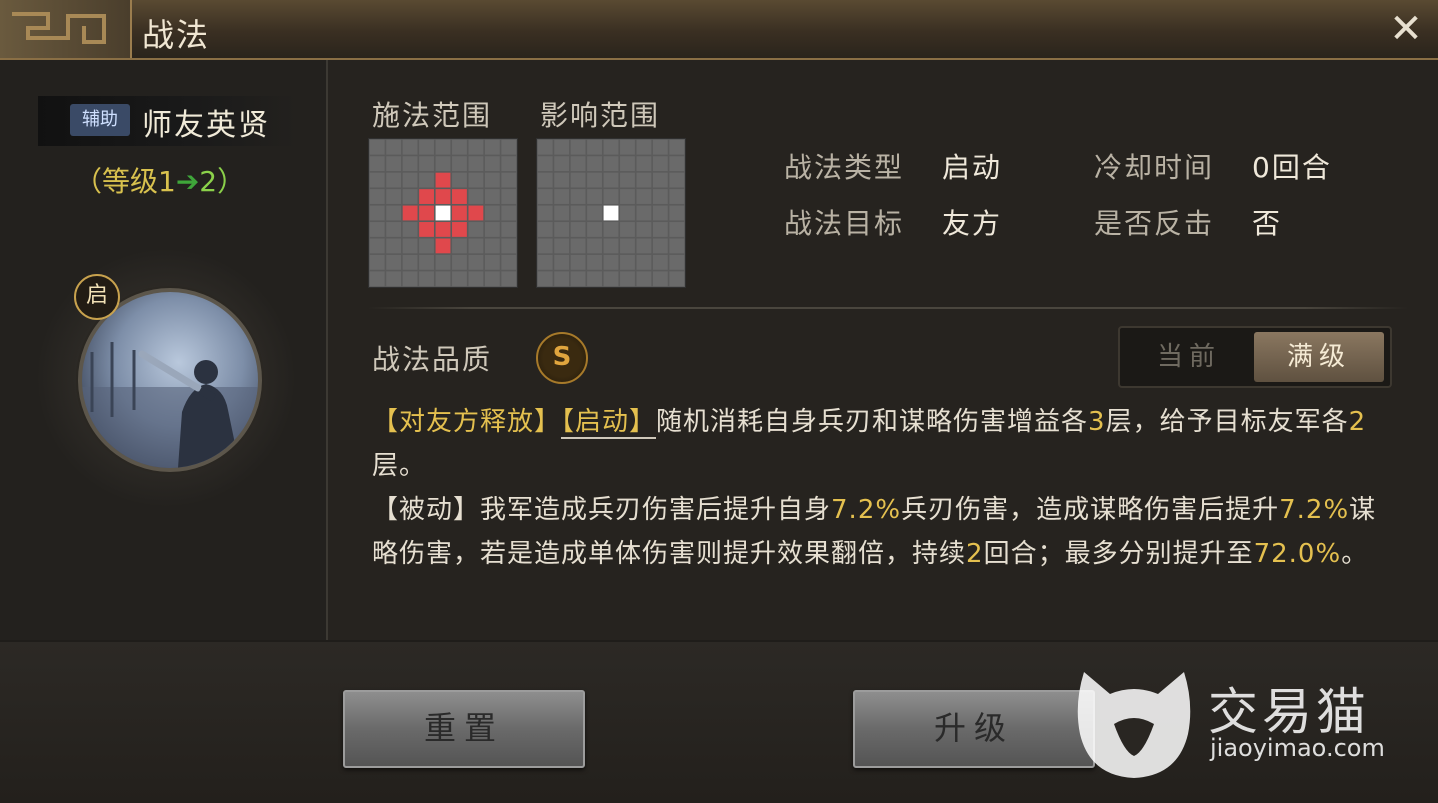  What do you see at coordinates (1297, 748) in the screenshot?
I see `watermark-url: jiaoyimao.com` at bounding box center [1297, 748].